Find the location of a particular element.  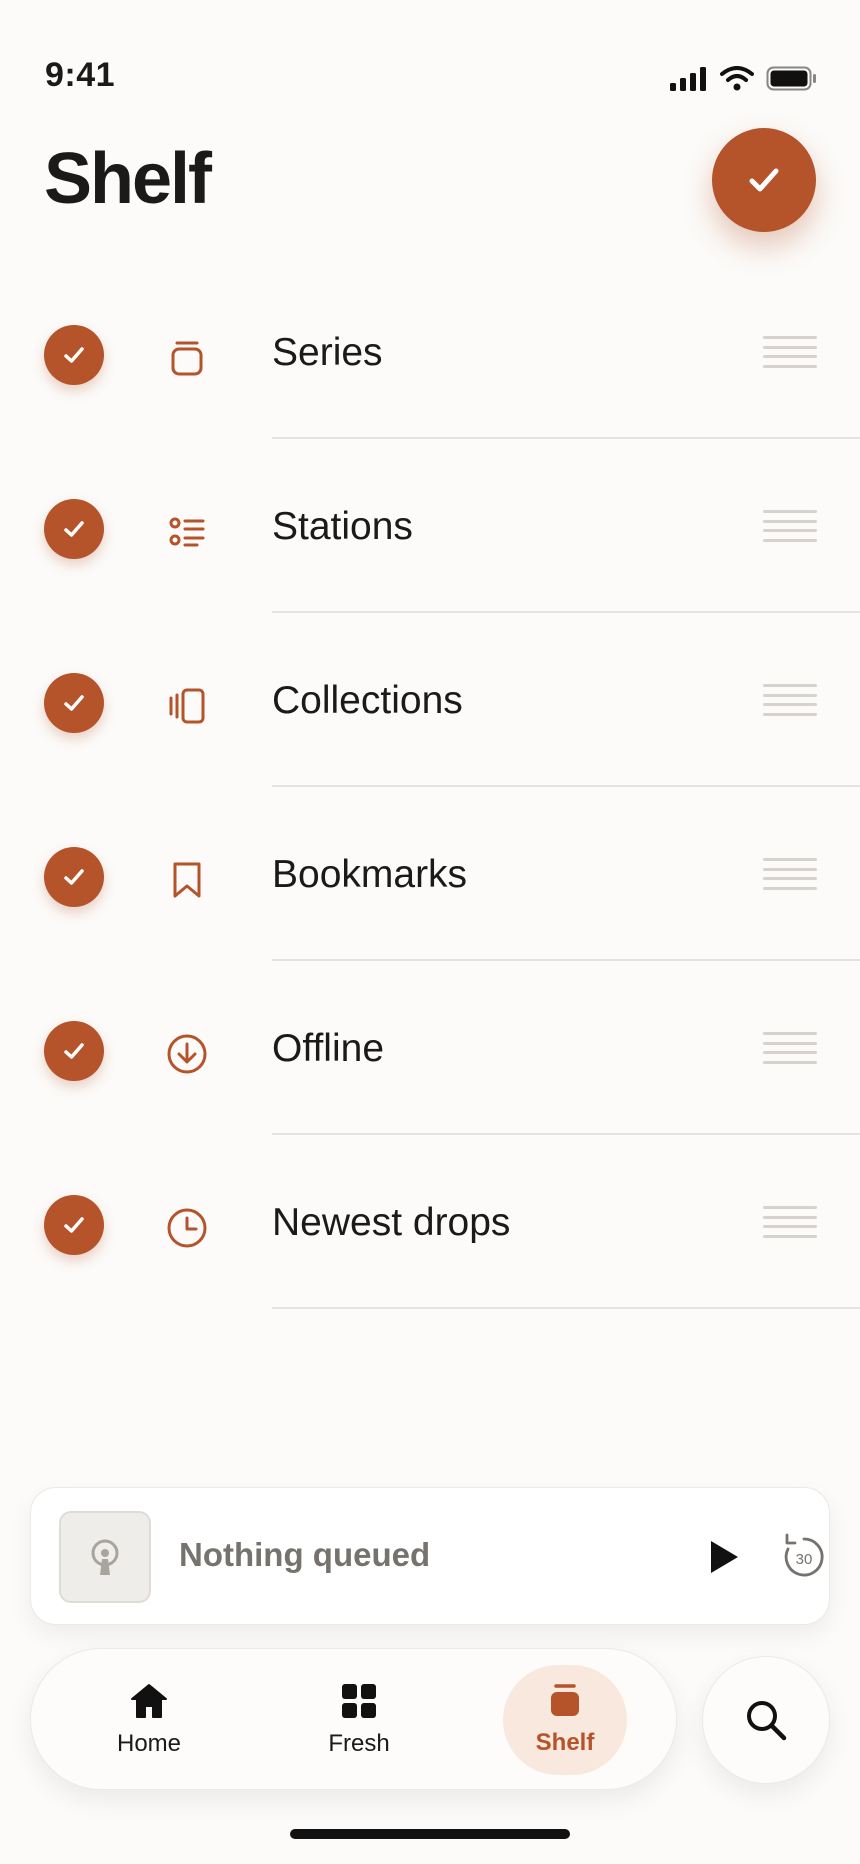

tab-home: Home is located at coordinates (149, 1720).